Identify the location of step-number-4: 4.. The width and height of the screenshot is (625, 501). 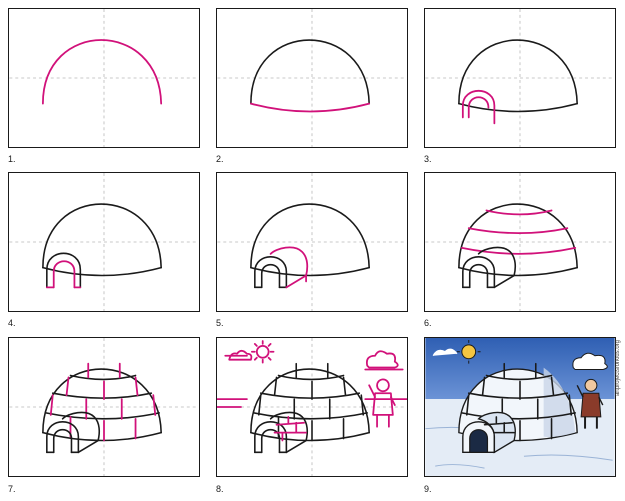
(12, 323).